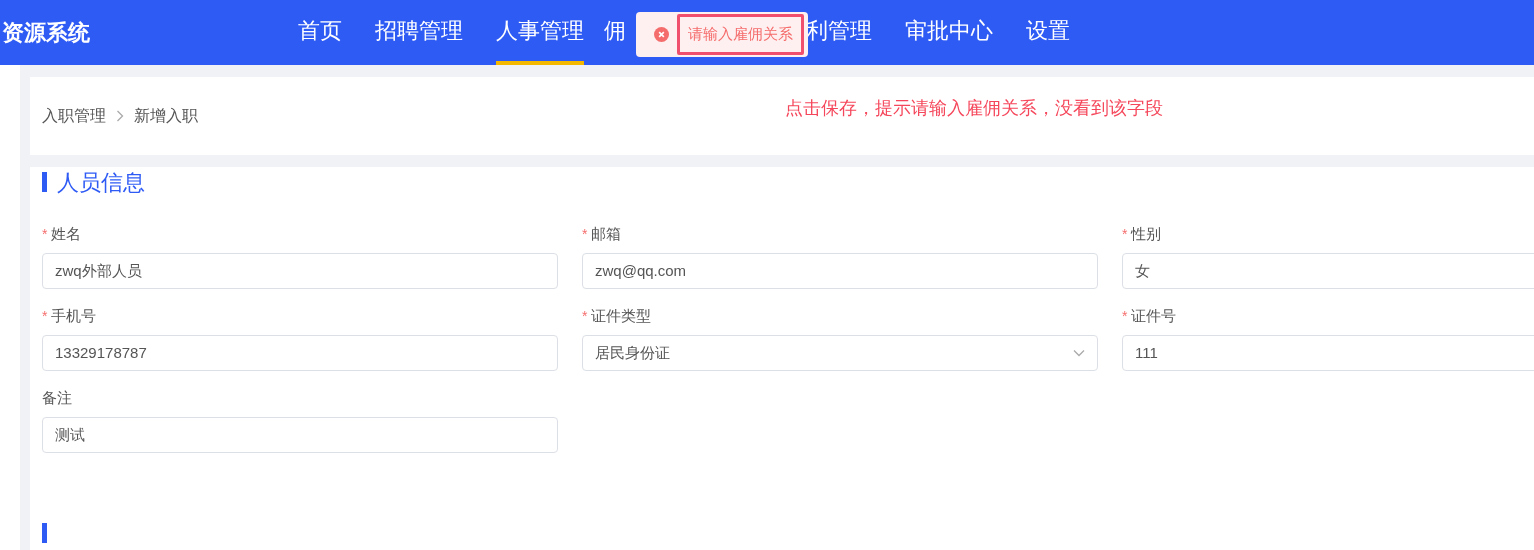 The width and height of the screenshot is (1534, 550). I want to click on breadcrumb-item: 入职管理, so click(74, 116).